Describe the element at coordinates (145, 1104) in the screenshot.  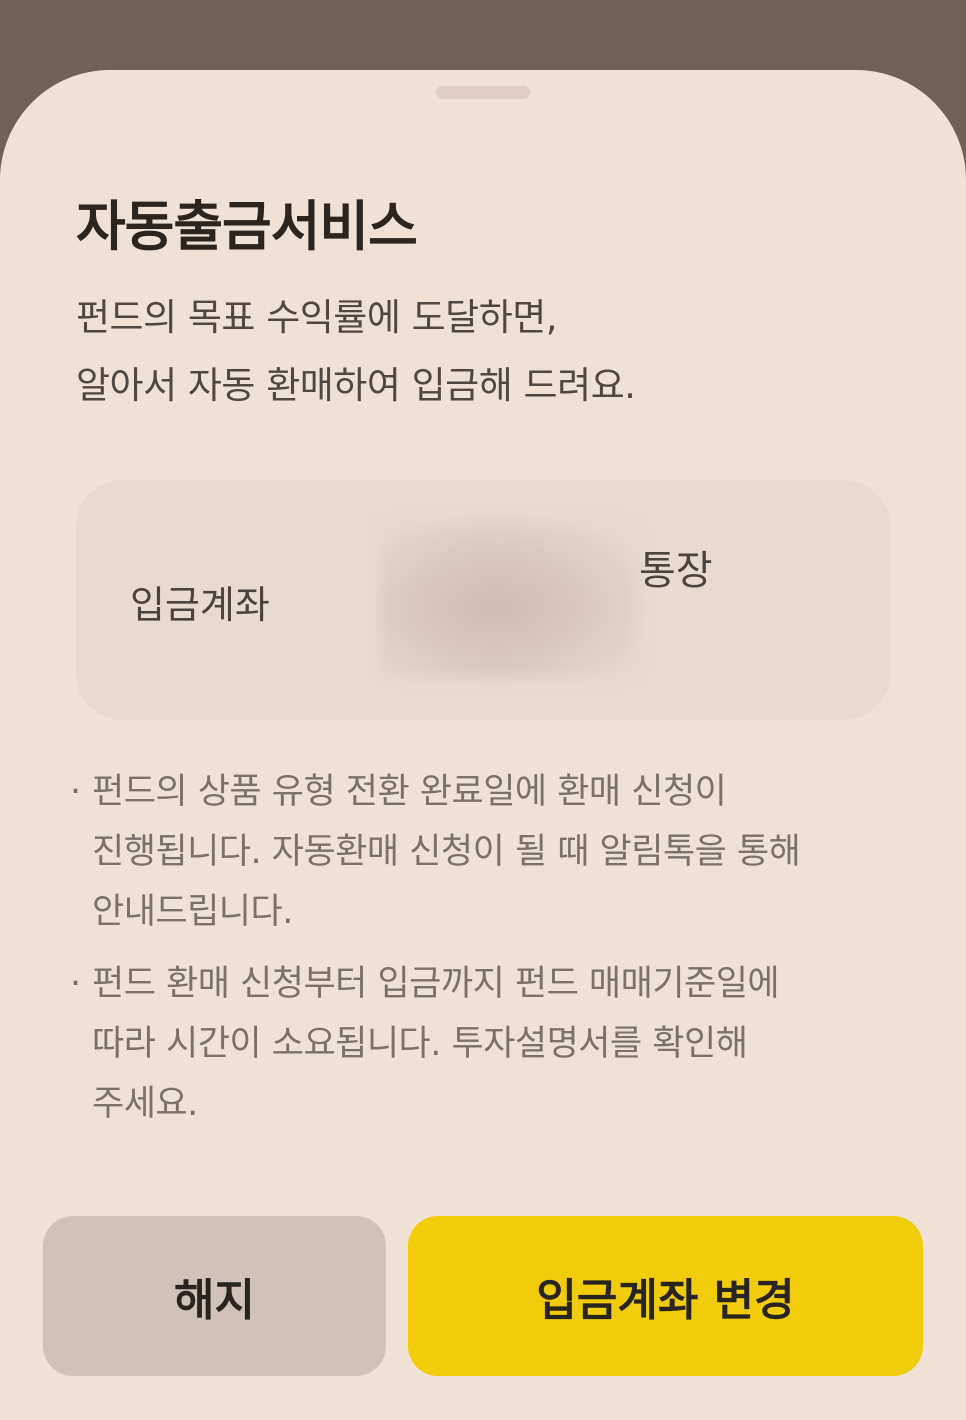
I see `notice-line: 주세요.` at that location.